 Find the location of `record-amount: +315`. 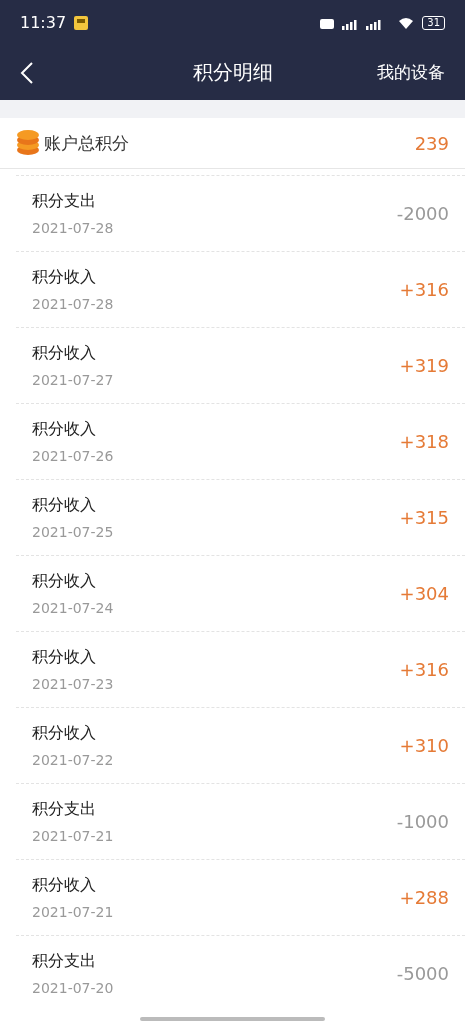

record-amount: +315 is located at coordinates (424, 517).